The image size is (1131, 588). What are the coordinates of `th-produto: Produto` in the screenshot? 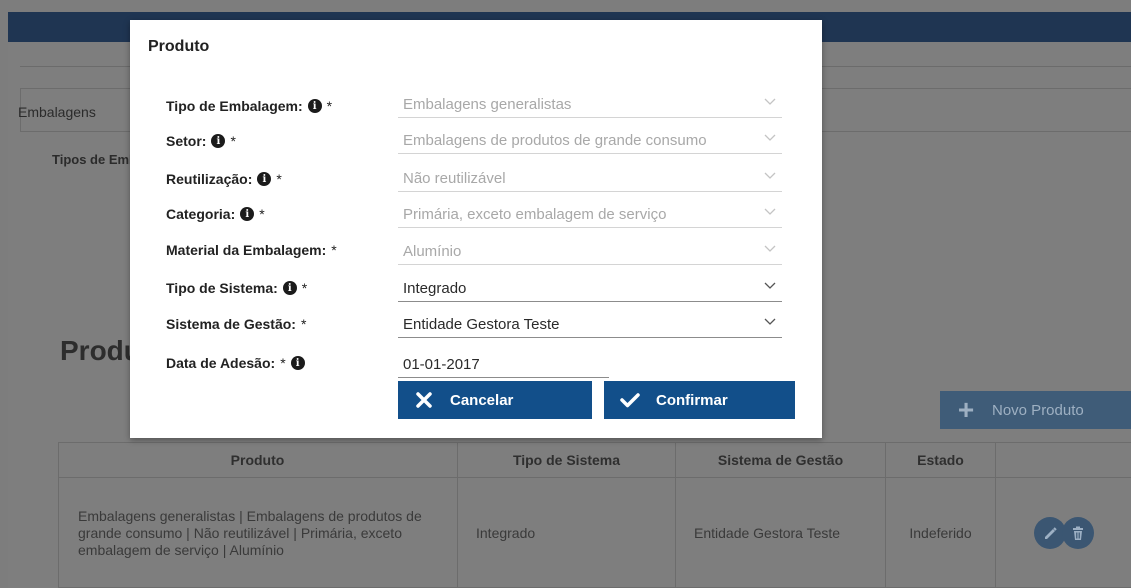 It's located at (258, 460).